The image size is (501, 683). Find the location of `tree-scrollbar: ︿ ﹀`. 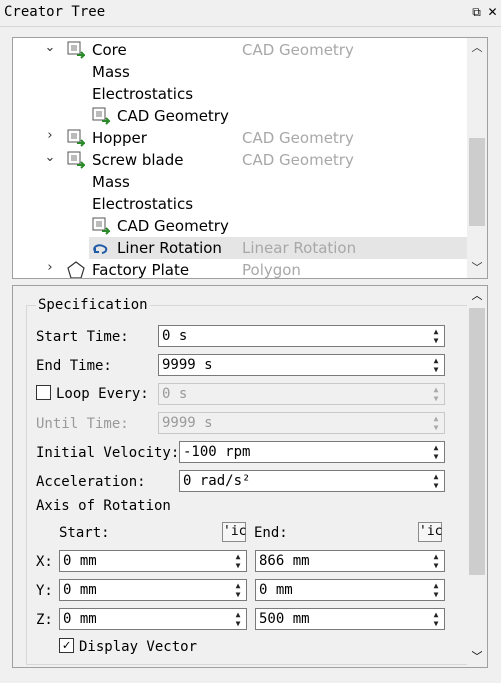

tree-scrollbar: ︿ ﹀ is located at coordinates (477, 158).